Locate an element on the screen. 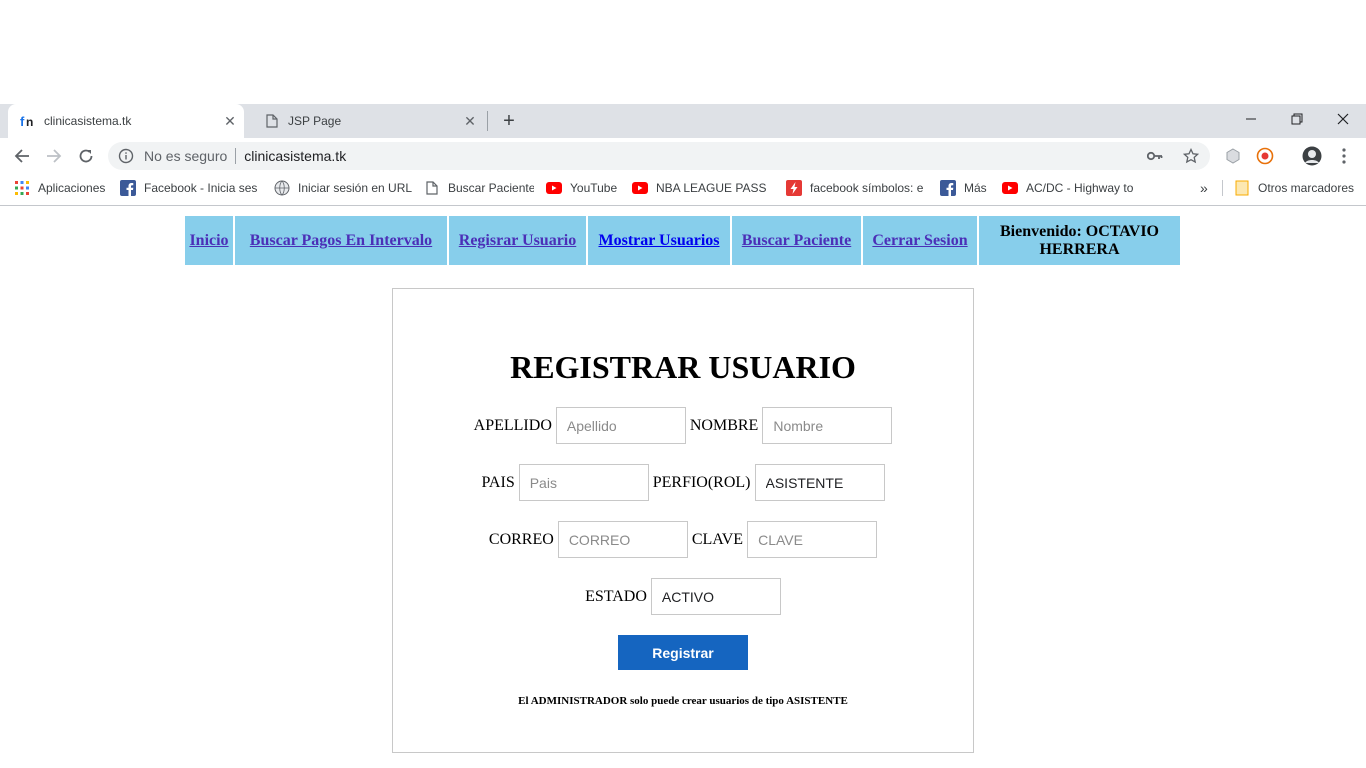  pais-label: PAIS is located at coordinates (498, 482).